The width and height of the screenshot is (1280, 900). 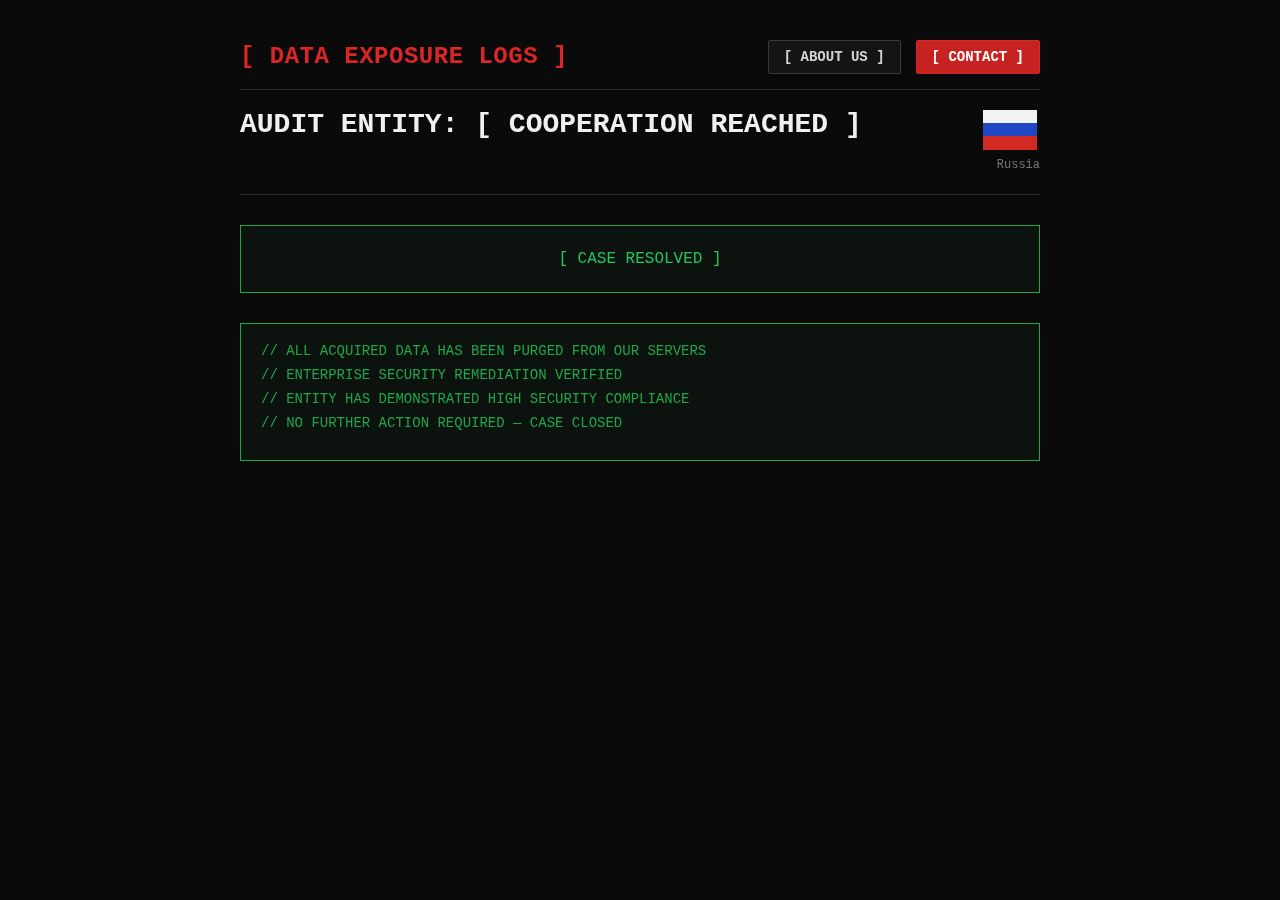 What do you see at coordinates (1018, 165) in the screenshot?
I see `country-label: Russia` at bounding box center [1018, 165].